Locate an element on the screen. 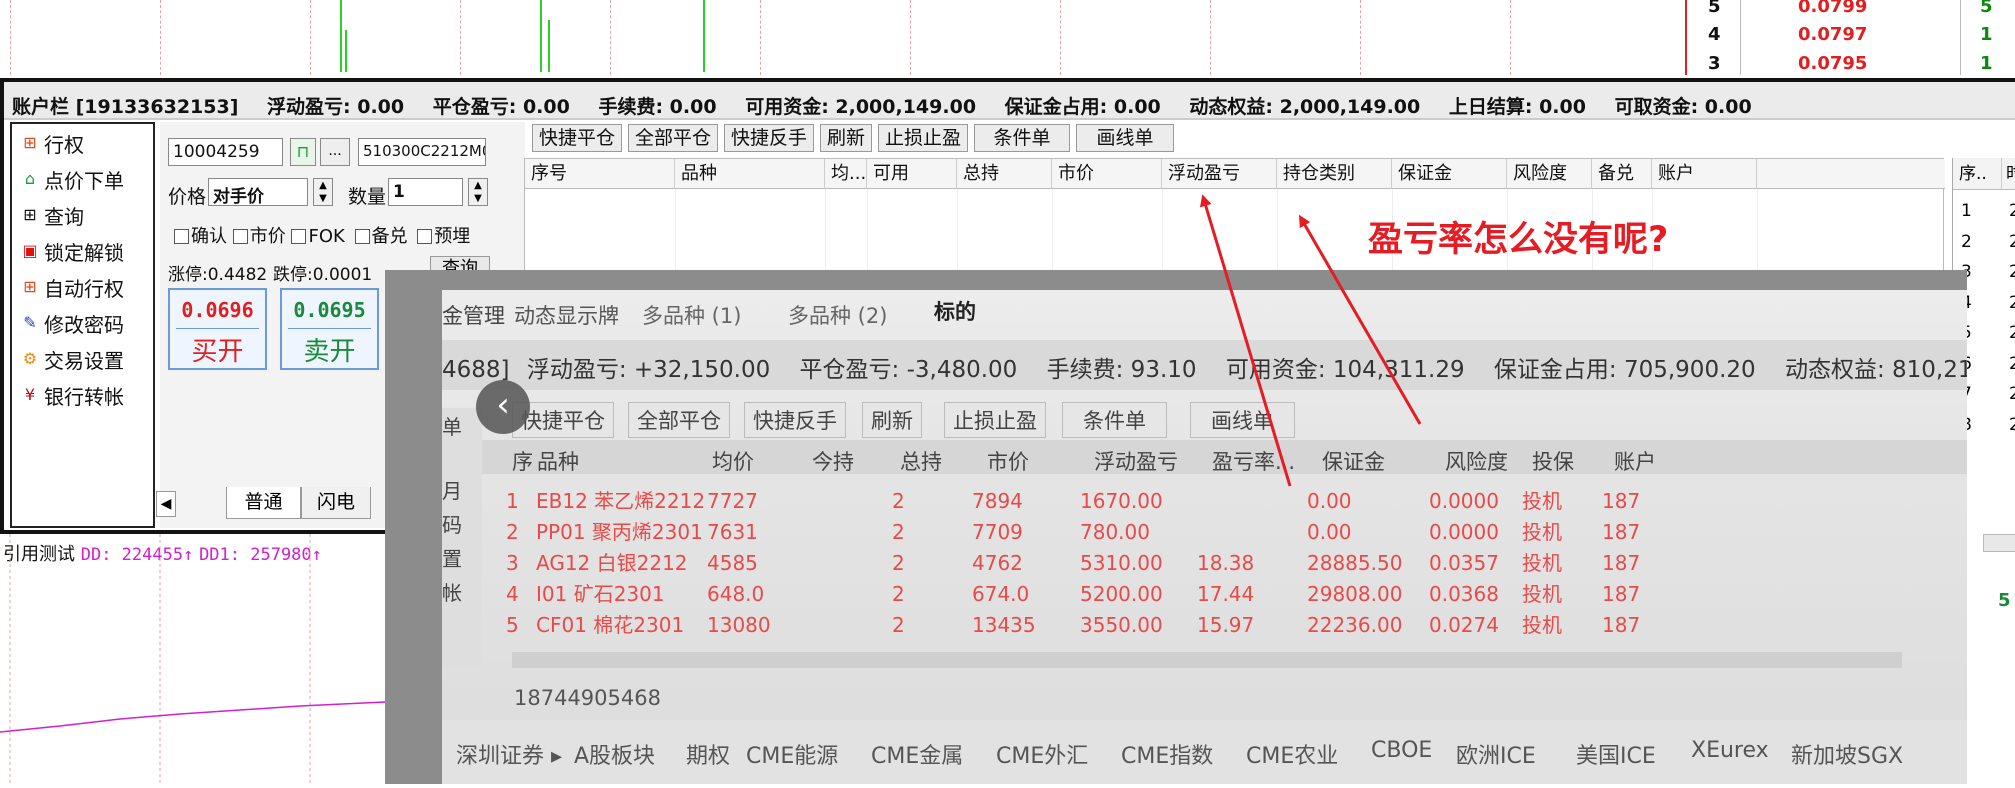  nav-lock: ▣ 锁定解锁 is located at coordinates (72, 251).